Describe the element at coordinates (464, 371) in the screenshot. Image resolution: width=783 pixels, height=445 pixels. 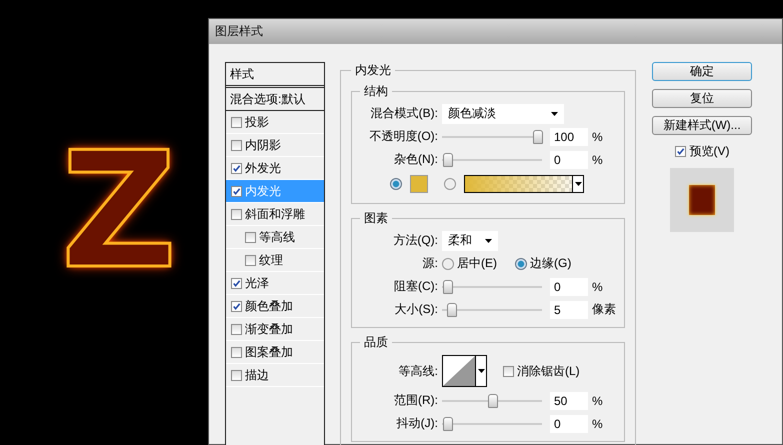
I see `contour-picker` at that location.